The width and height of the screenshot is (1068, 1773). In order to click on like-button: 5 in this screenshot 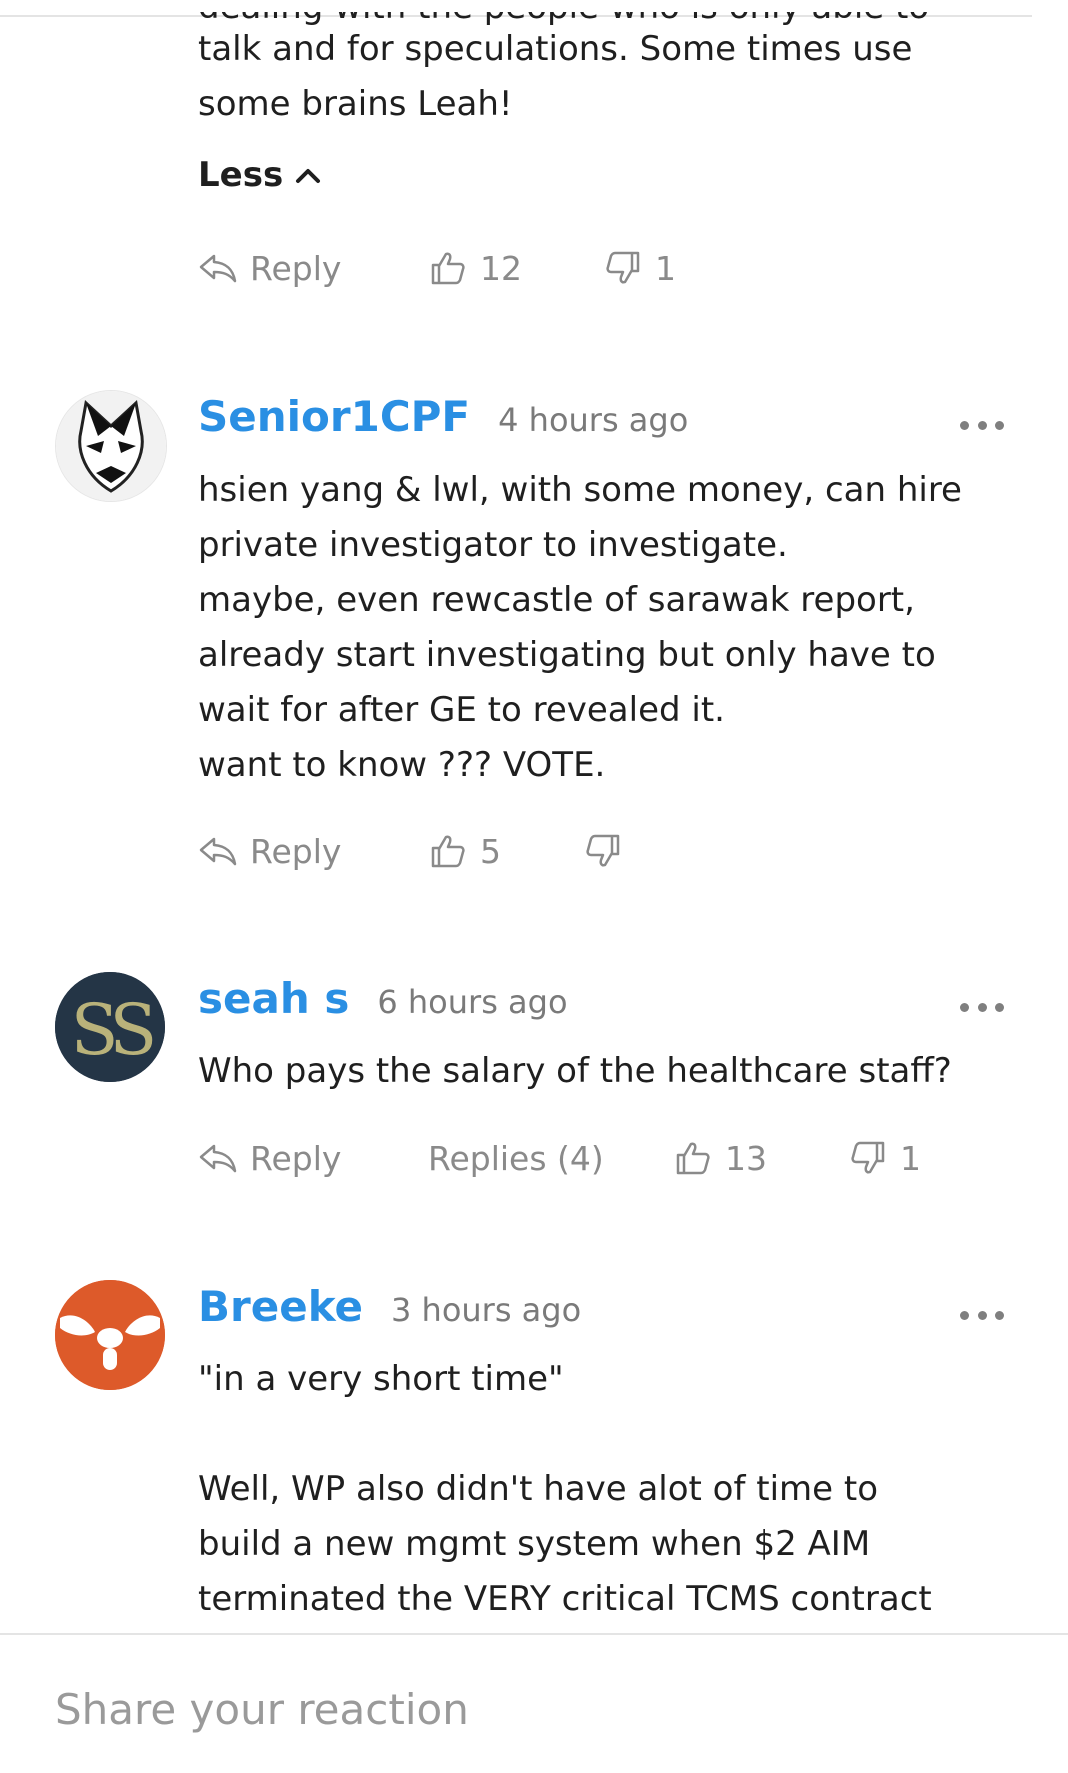, I will do `click(464, 851)`.